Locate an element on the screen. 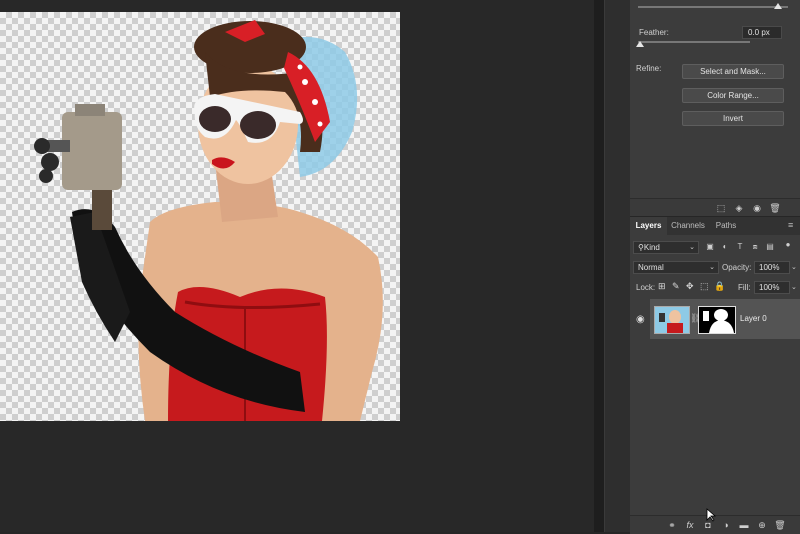 This screenshot has height=534, width=800. opacity-chevron-icon: ⌄ is located at coordinates (794, 267).